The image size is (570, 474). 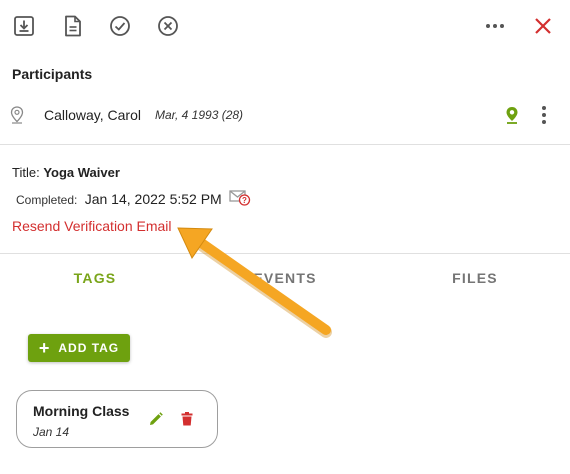 What do you see at coordinates (44, 348) in the screenshot?
I see `plus-icon: +` at bounding box center [44, 348].